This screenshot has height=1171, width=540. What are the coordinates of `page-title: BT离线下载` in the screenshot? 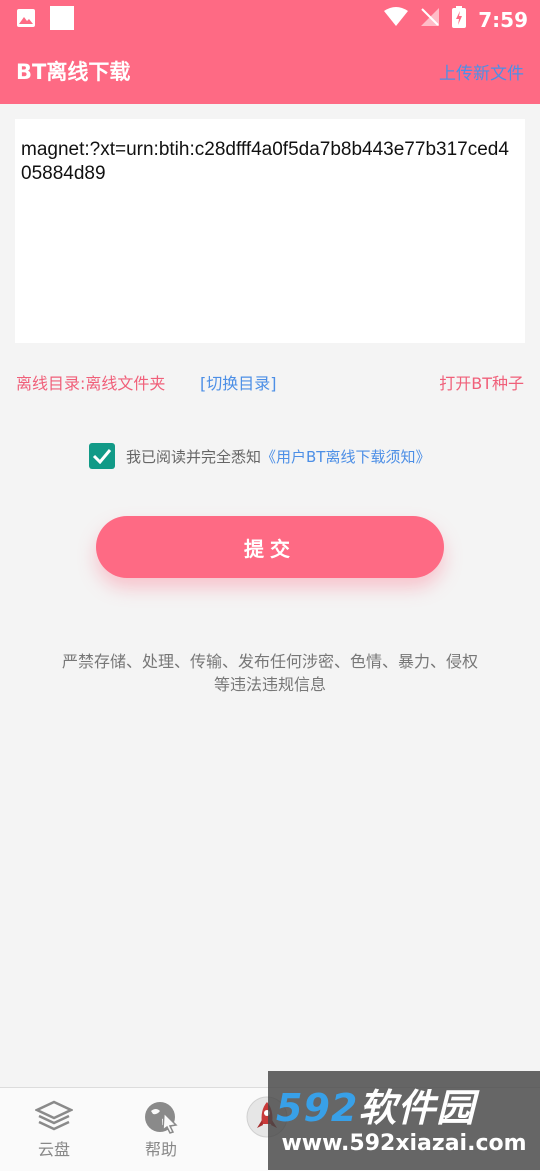 It's located at (73, 72).